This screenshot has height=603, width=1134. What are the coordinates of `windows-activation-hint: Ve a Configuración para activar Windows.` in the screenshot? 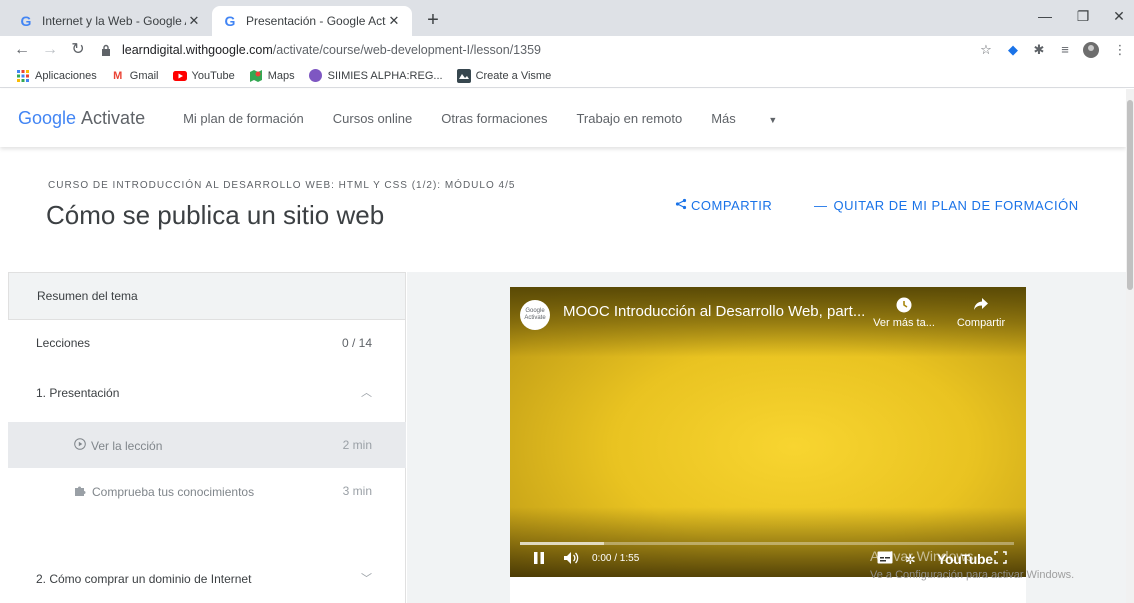 It's located at (972, 575).